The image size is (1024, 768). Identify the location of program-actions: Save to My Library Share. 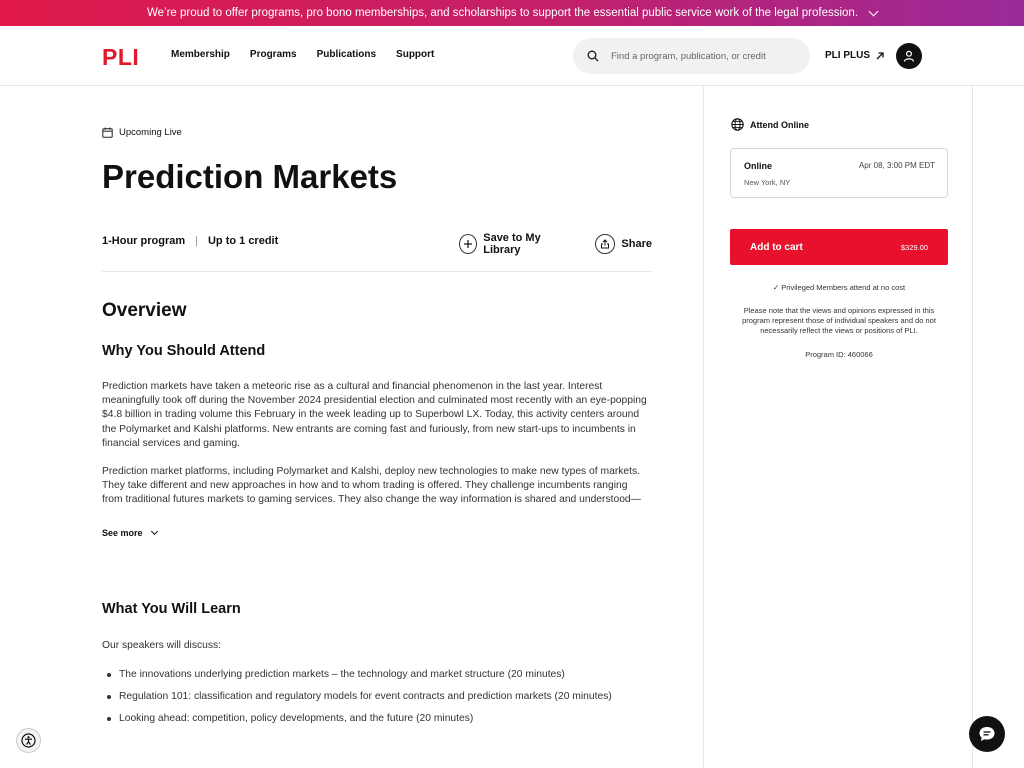
(555, 244).